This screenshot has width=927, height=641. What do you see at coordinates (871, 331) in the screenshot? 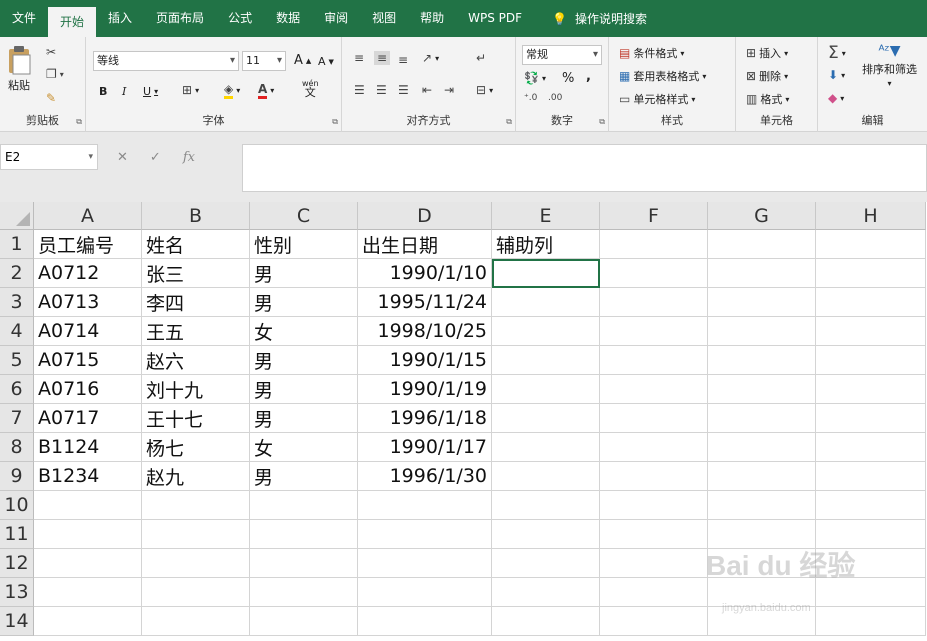
I see `cell-h4` at bounding box center [871, 331].